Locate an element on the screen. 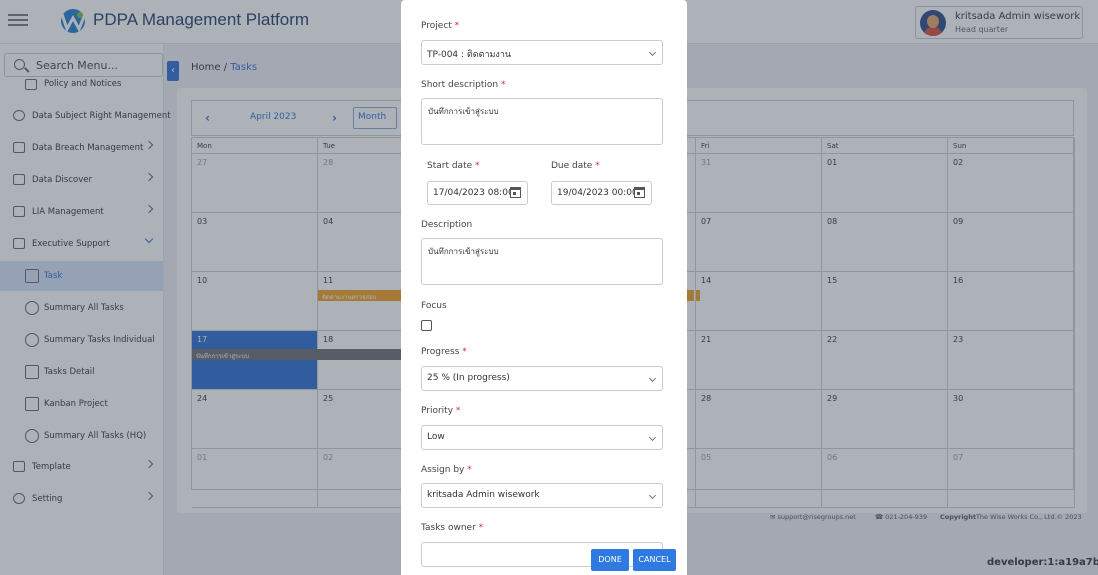 This screenshot has height=575, width=1098. start-date-value: 17/04/2023 08:00 is located at coordinates (473, 193).